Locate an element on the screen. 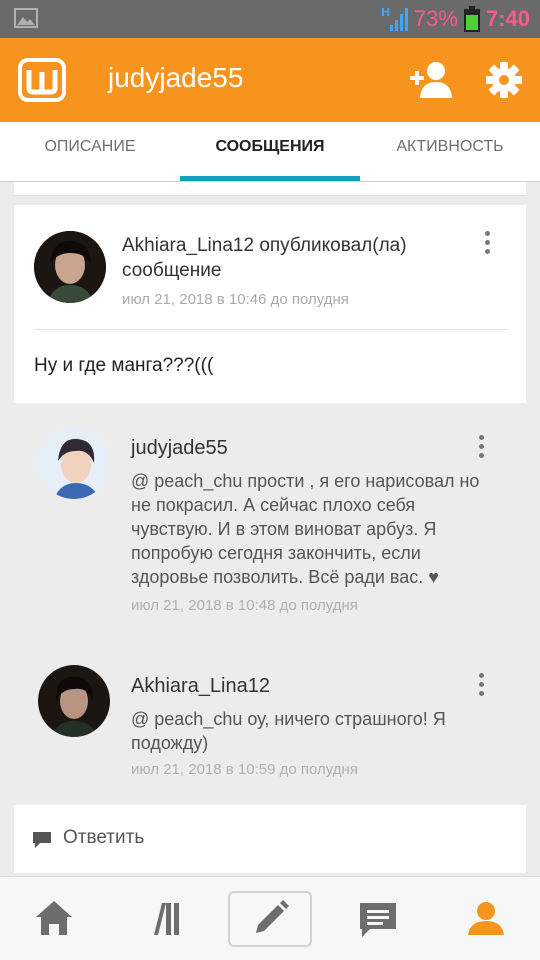 Image resolution: width=540 pixels, height=960 pixels. bottom-navigation is located at coordinates (270, 918).